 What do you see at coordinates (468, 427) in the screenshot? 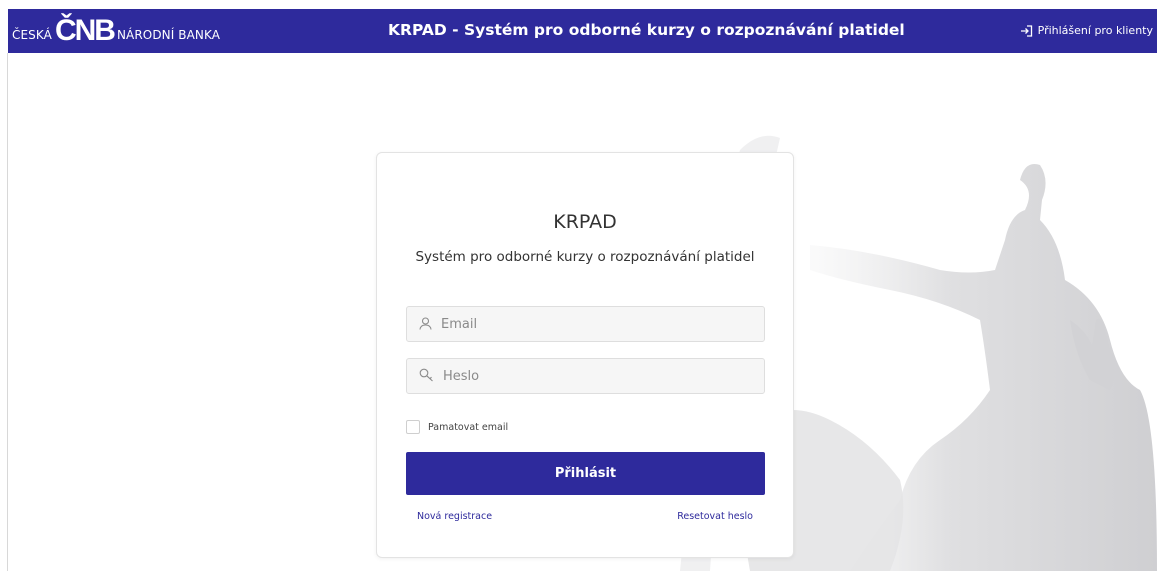
I see `remember-email-label: Pamatovat email` at bounding box center [468, 427].